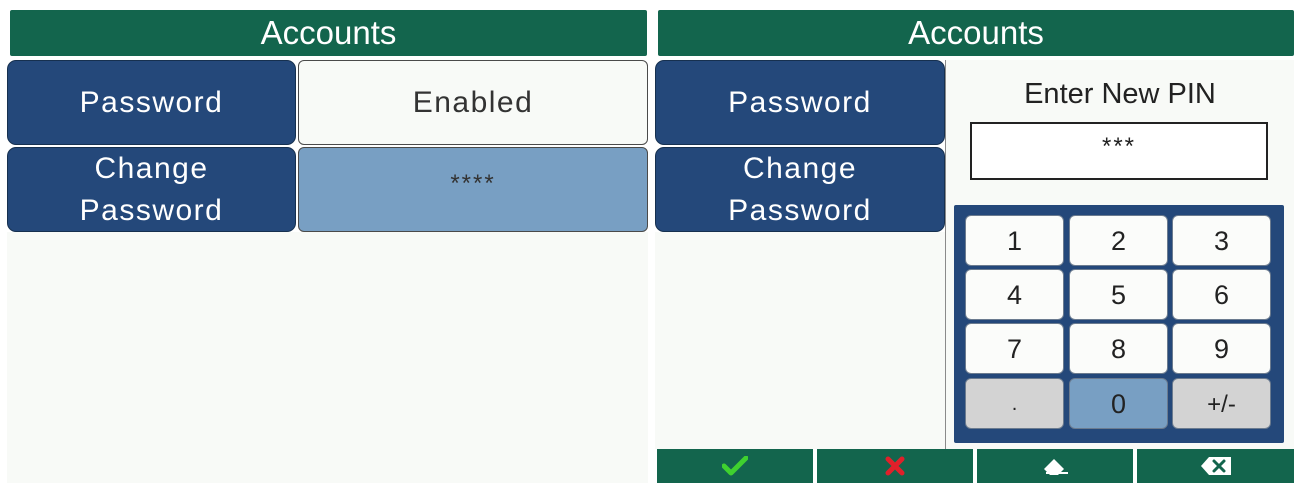 This screenshot has height=483, width=1294. What do you see at coordinates (1118, 403) in the screenshot?
I see `key-0: 0` at bounding box center [1118, 403].